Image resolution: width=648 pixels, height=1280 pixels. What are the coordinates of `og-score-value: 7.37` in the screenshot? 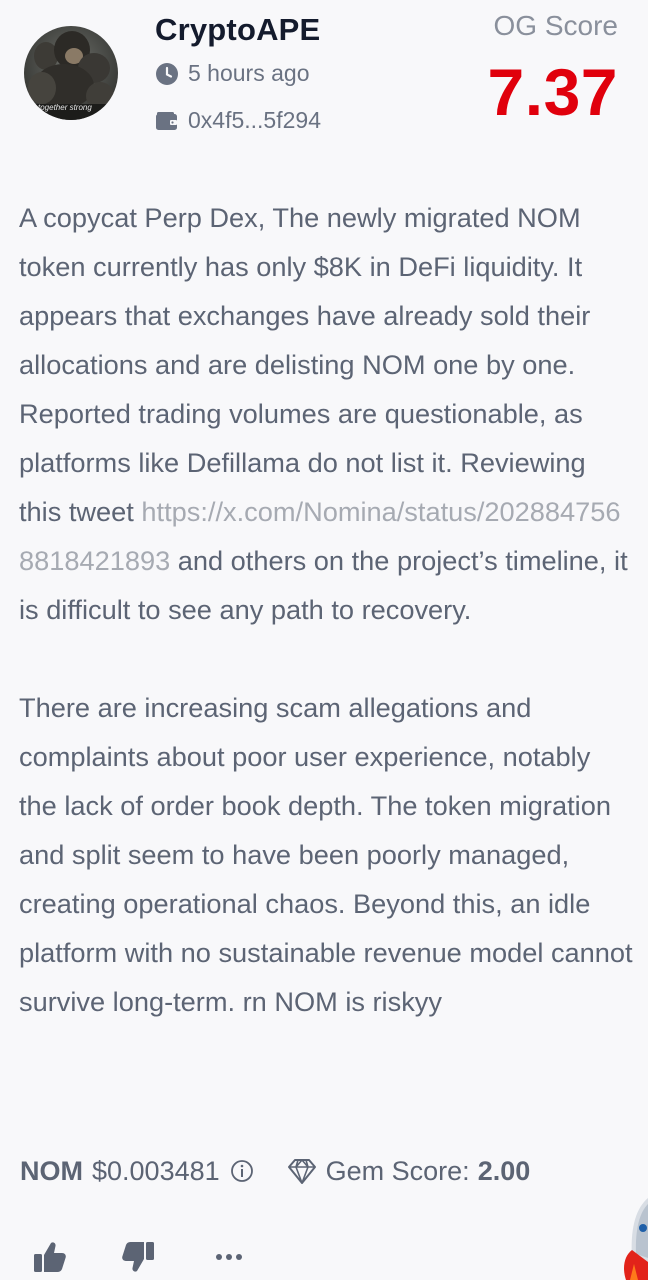 It's located at (552, 92).